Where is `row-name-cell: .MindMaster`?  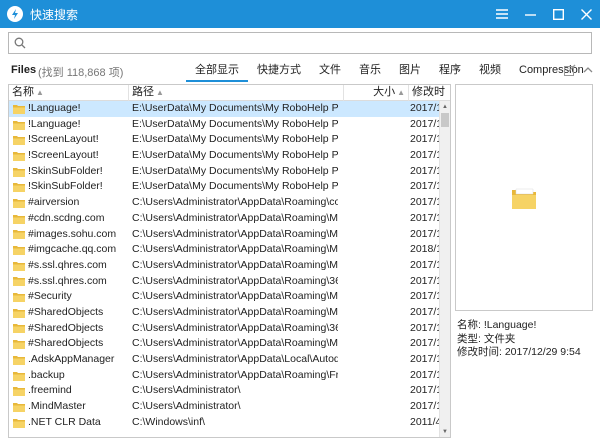
row-name-cell: .MindMaster is located at coordinates (71, 407).